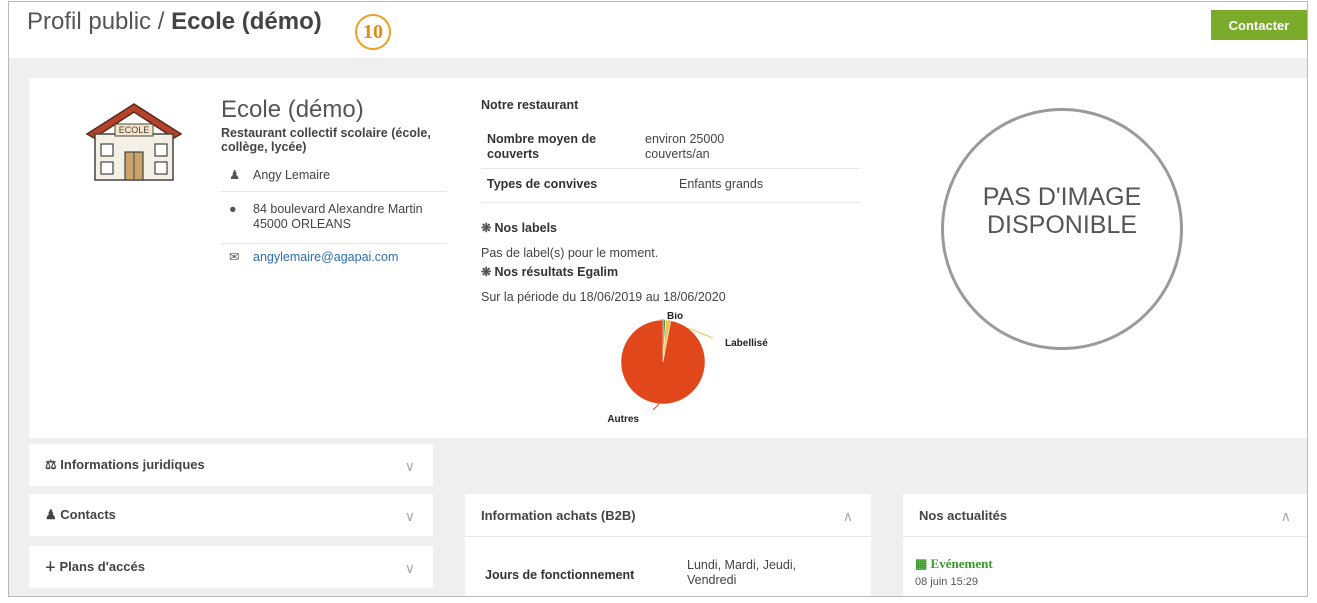  Describe the element at coordinates (663, 362) in the screenshot. I see `pie-slice-autres` at that location.